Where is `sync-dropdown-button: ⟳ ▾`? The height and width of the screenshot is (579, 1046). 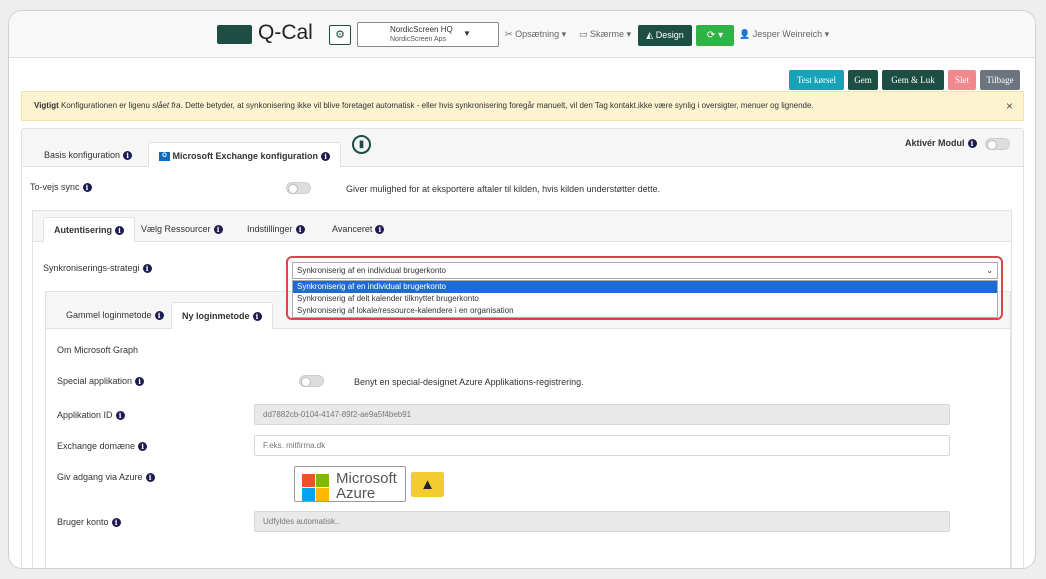 sync-dropdown-button: ⟳ ▾ is located at coordinates (715, 35).